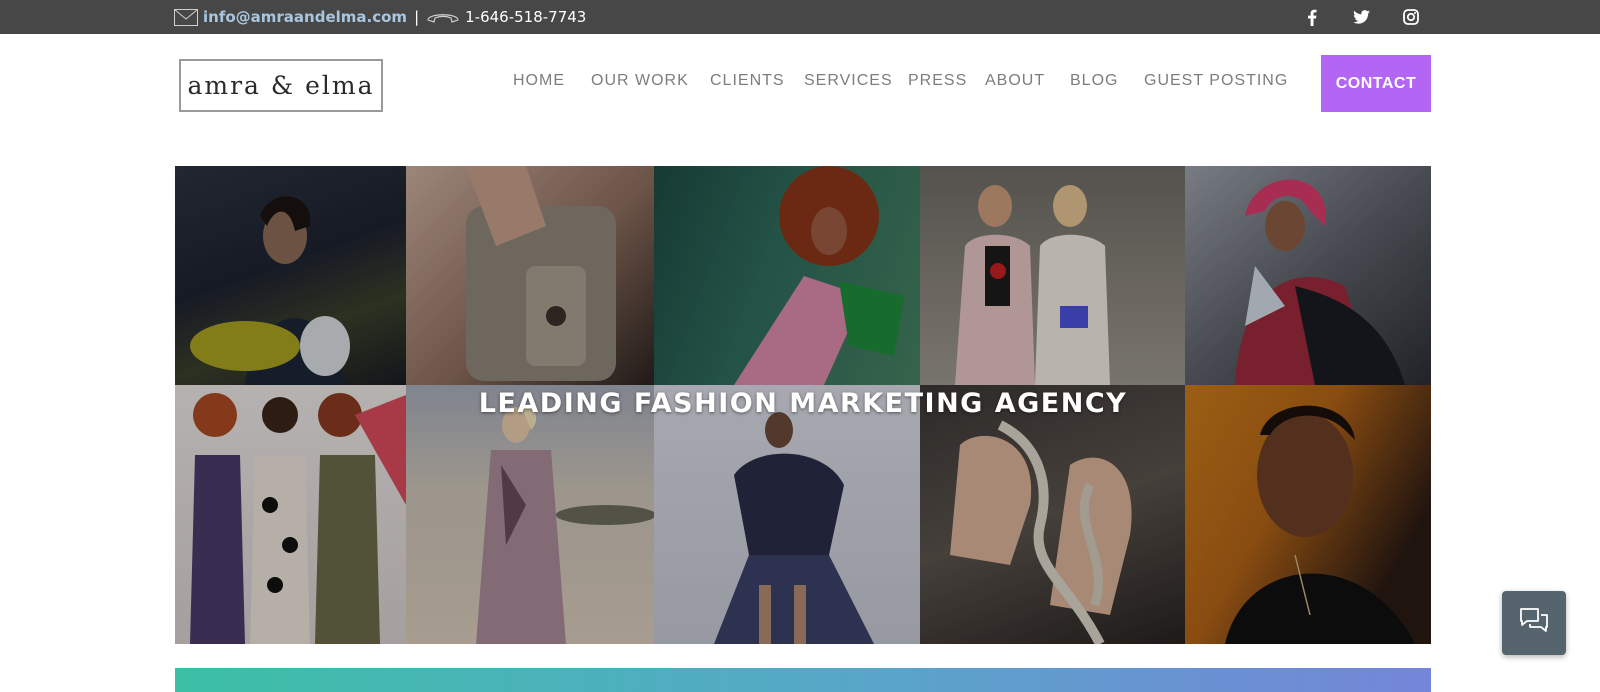  Describe the element at coordinates (803, 403) in the screenshot. I see `hero-title: LEADING FASHION MARKETING AGENCY` at that location.